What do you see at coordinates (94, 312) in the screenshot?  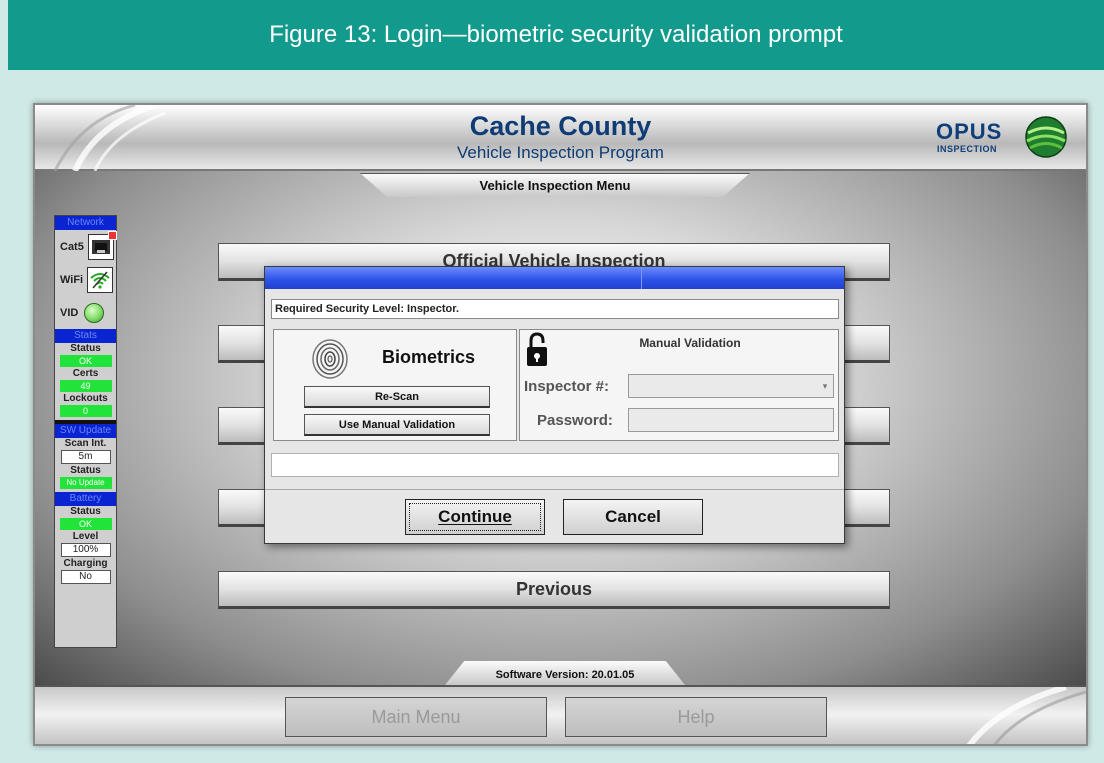 I see `vid-status-indicator` at bounding box center [94, 312].